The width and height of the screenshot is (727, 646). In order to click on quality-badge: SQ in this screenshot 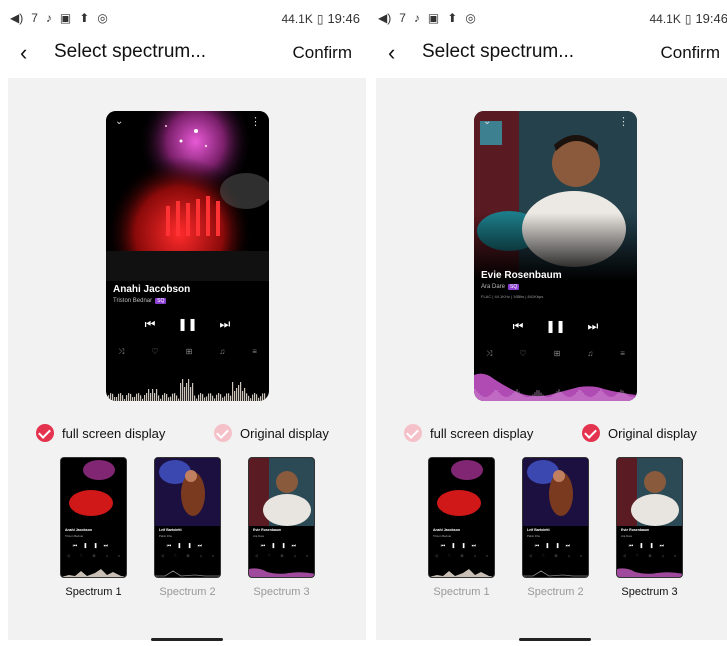, I will do `click(161, 301)`.